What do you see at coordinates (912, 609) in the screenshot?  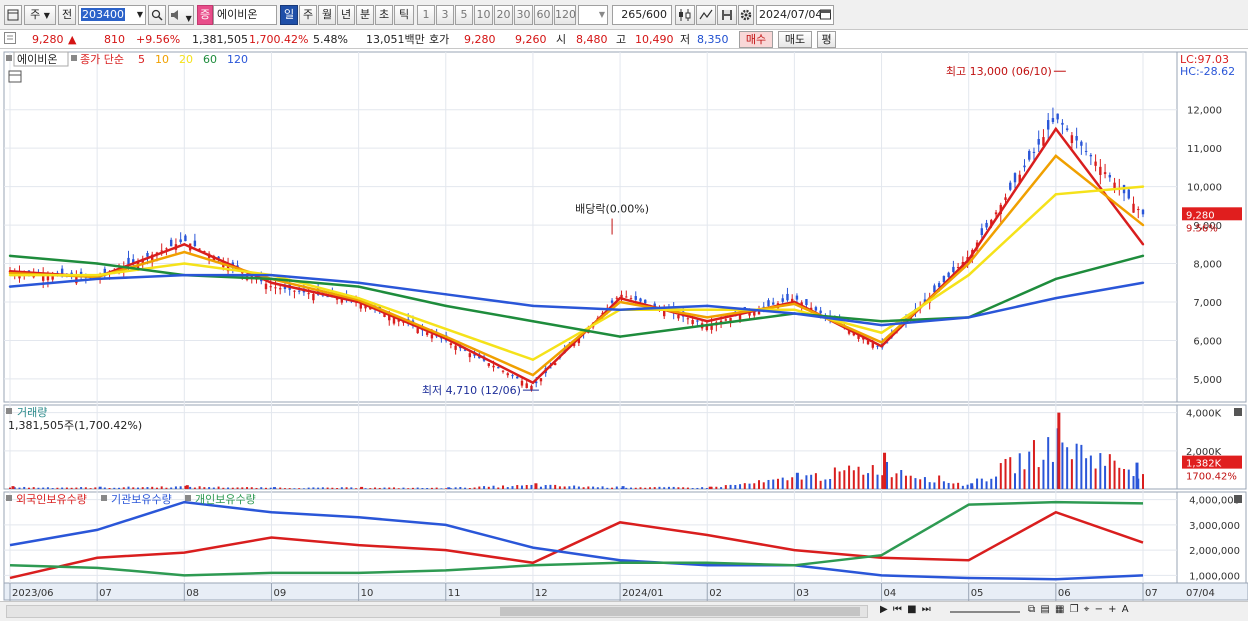 I see `stop-icon: ■` at bounding box center [912, 609].